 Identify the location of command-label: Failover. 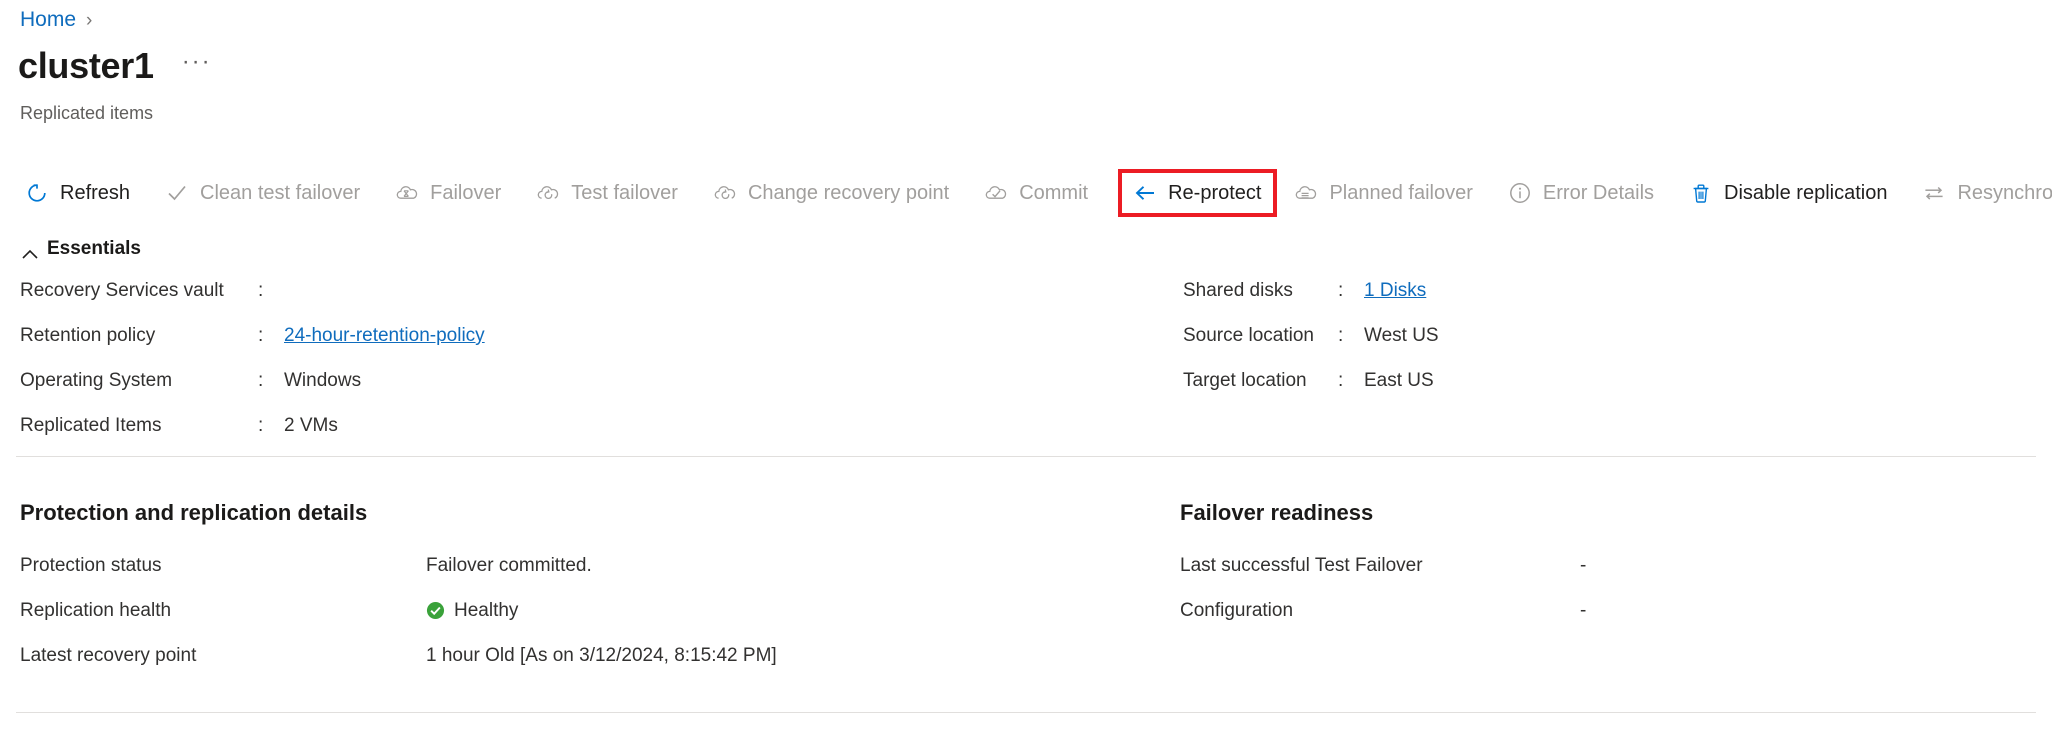
(466, 192).